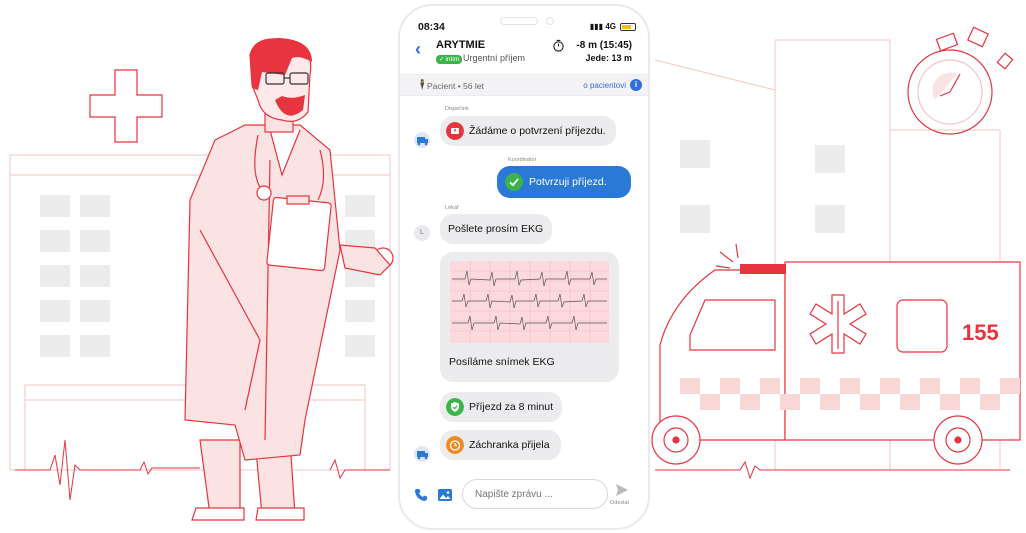  Describe the element at coordinates (558, 45) in the screenshot. I see `timer-icon` at that location.